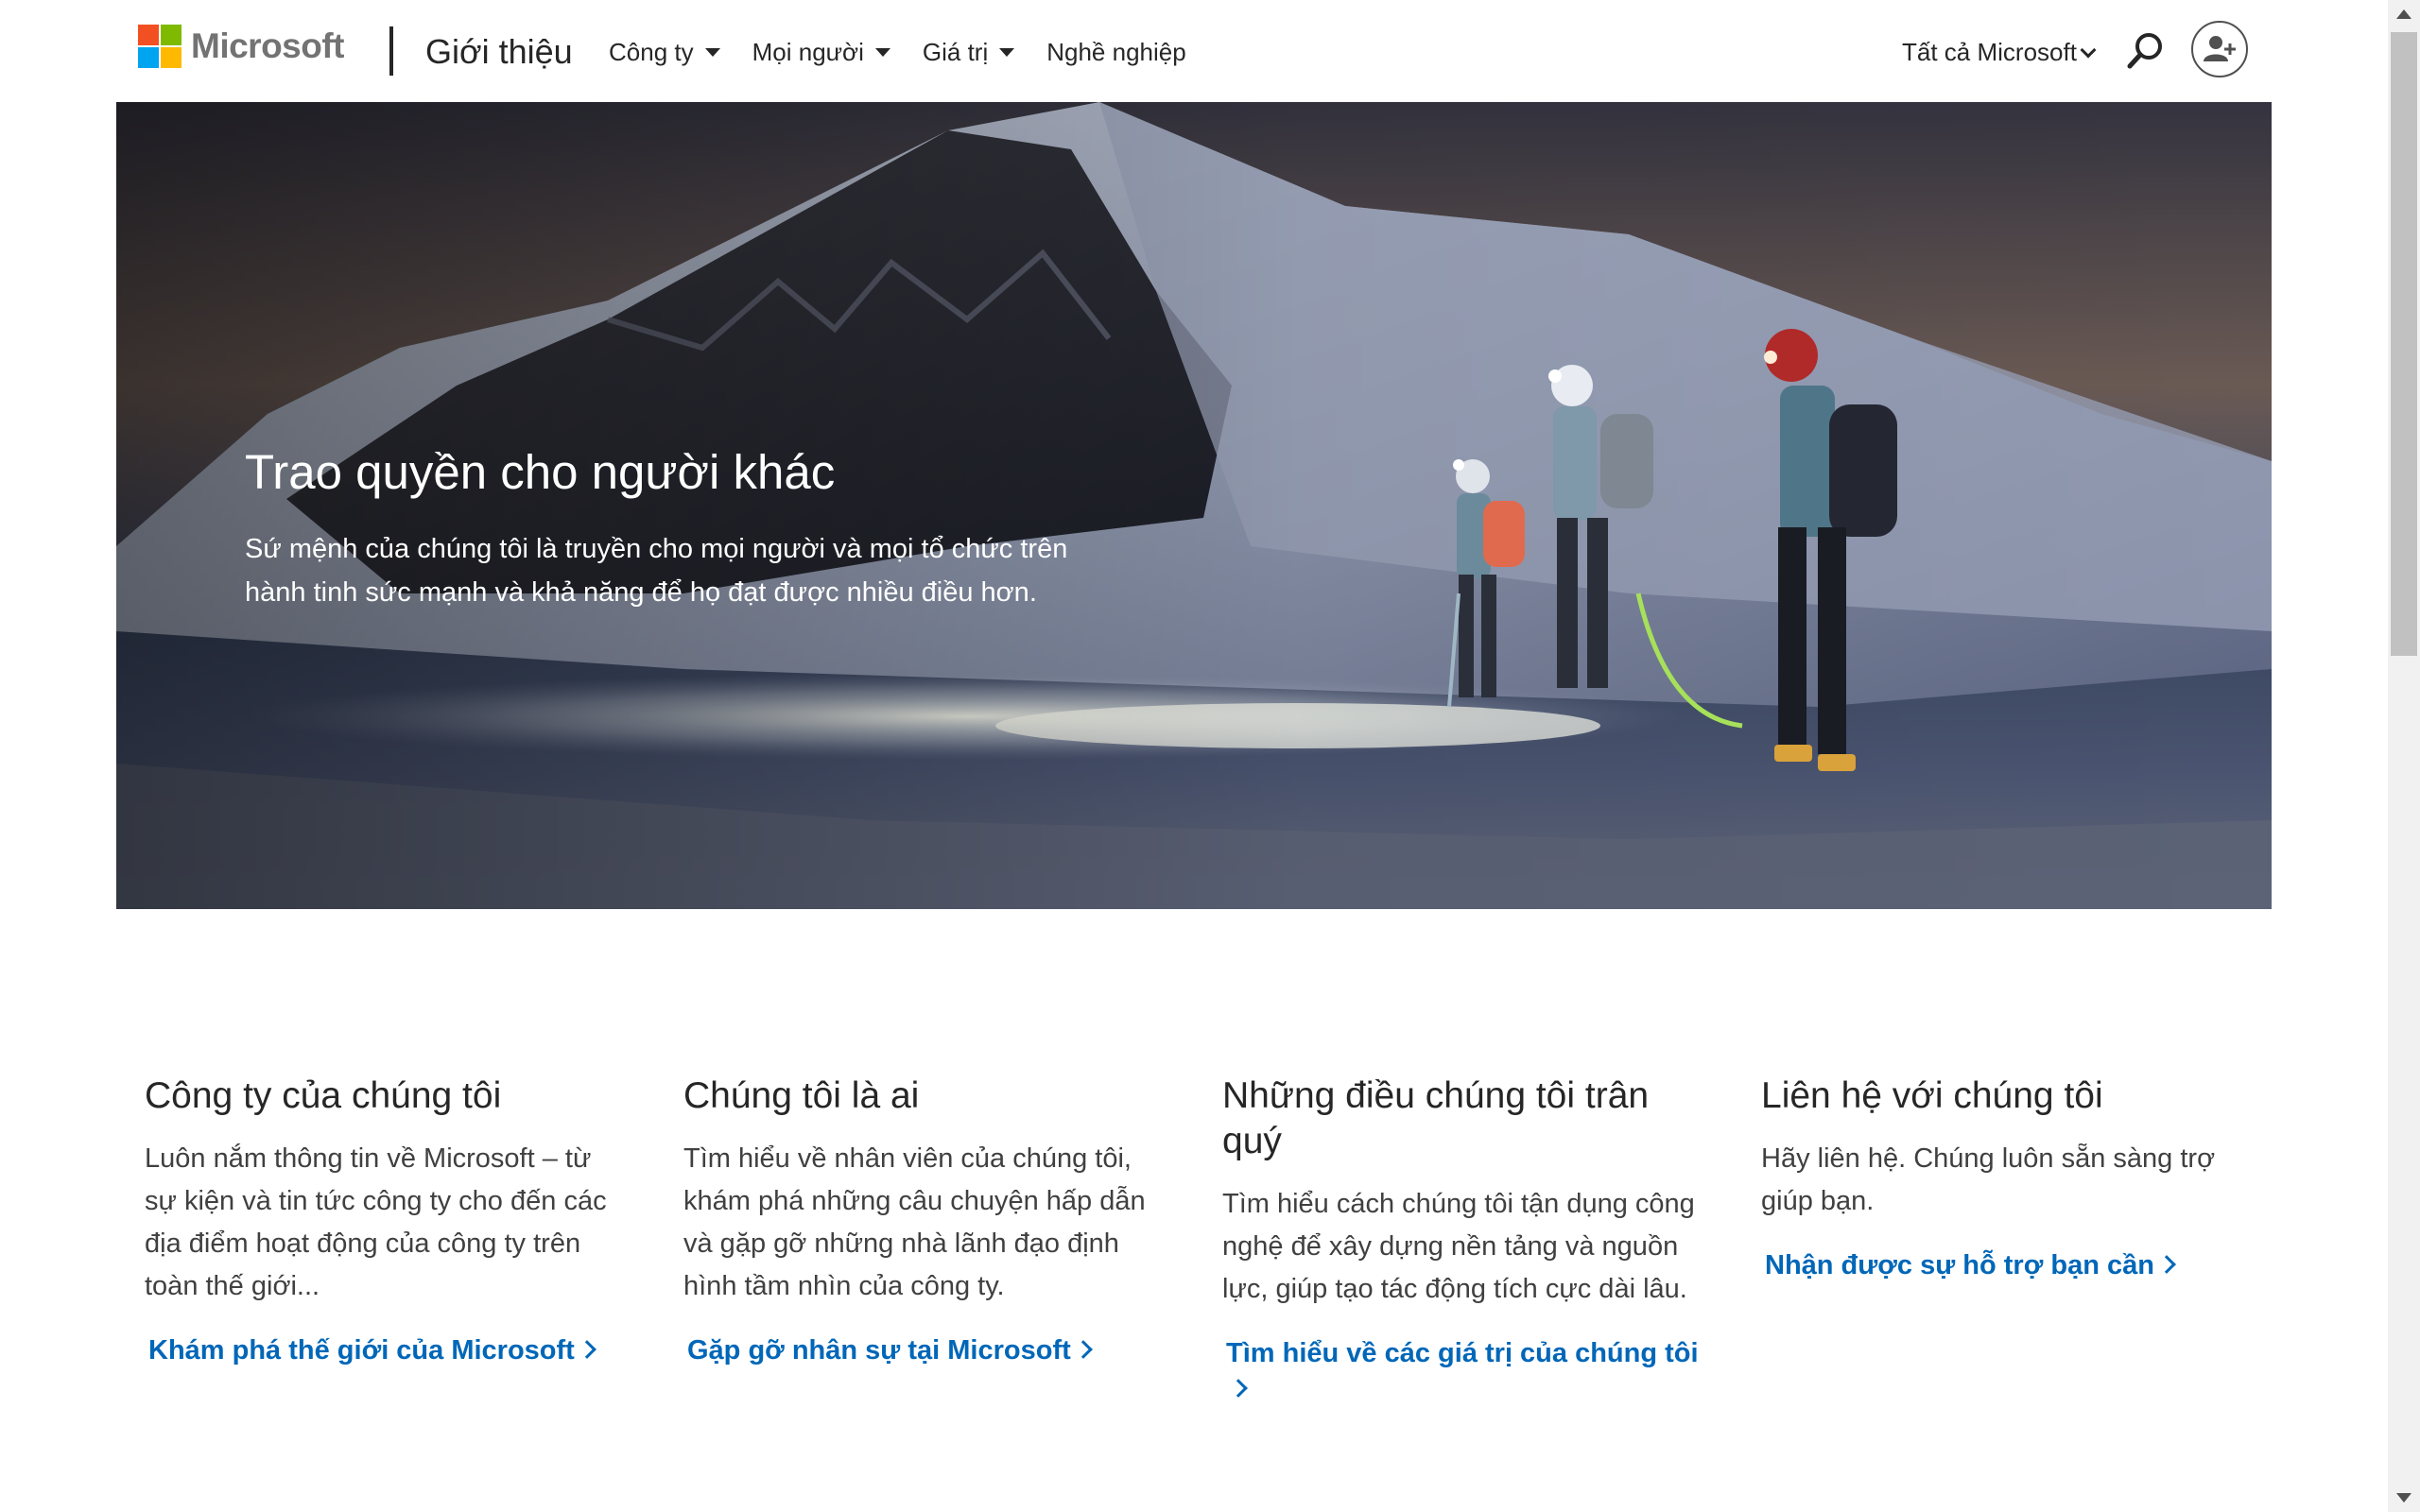 The height and width of the screenshot is (1512, 2420). What do you see at coordinates (323, 1095) in the screenshot?
I see `card-title: Công ty của chúng tôi` at bounding box center [323, 1095].